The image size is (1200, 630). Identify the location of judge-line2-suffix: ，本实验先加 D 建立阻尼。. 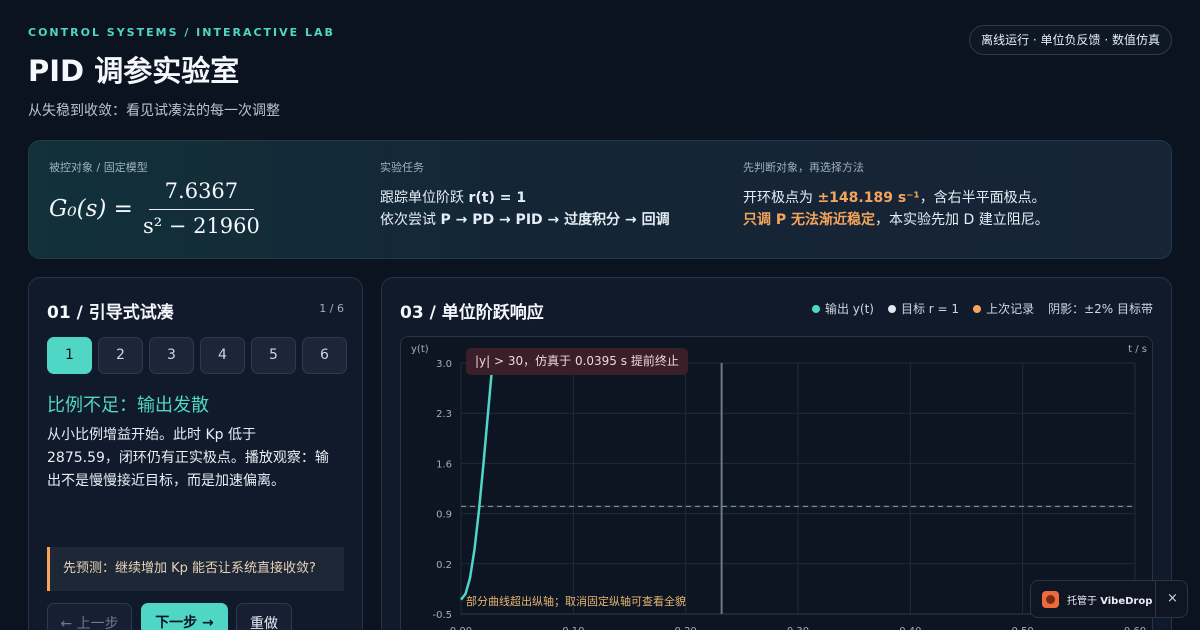
(962, 220).